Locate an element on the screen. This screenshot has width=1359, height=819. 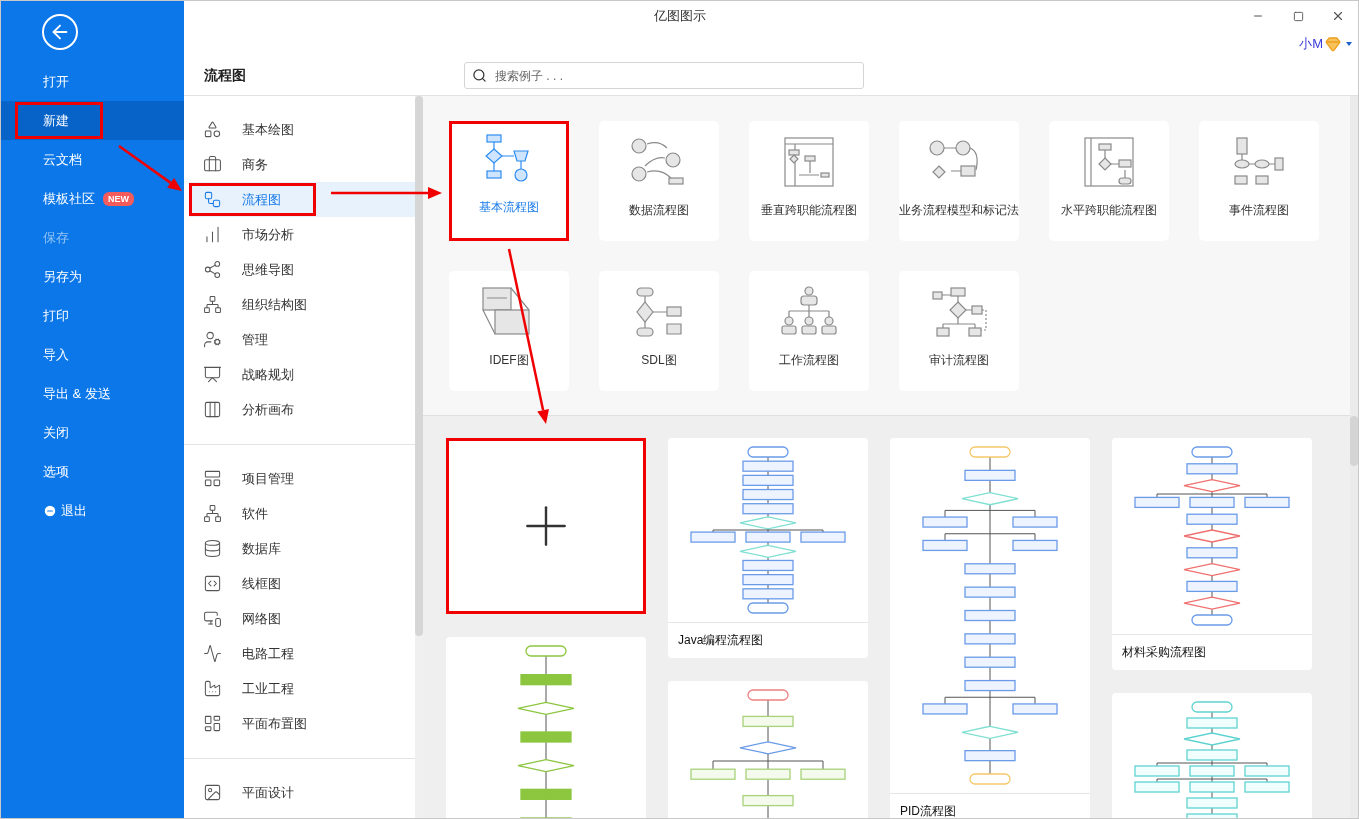
diagram-type-card: IDEF图 is located at coordinates (509, 331).